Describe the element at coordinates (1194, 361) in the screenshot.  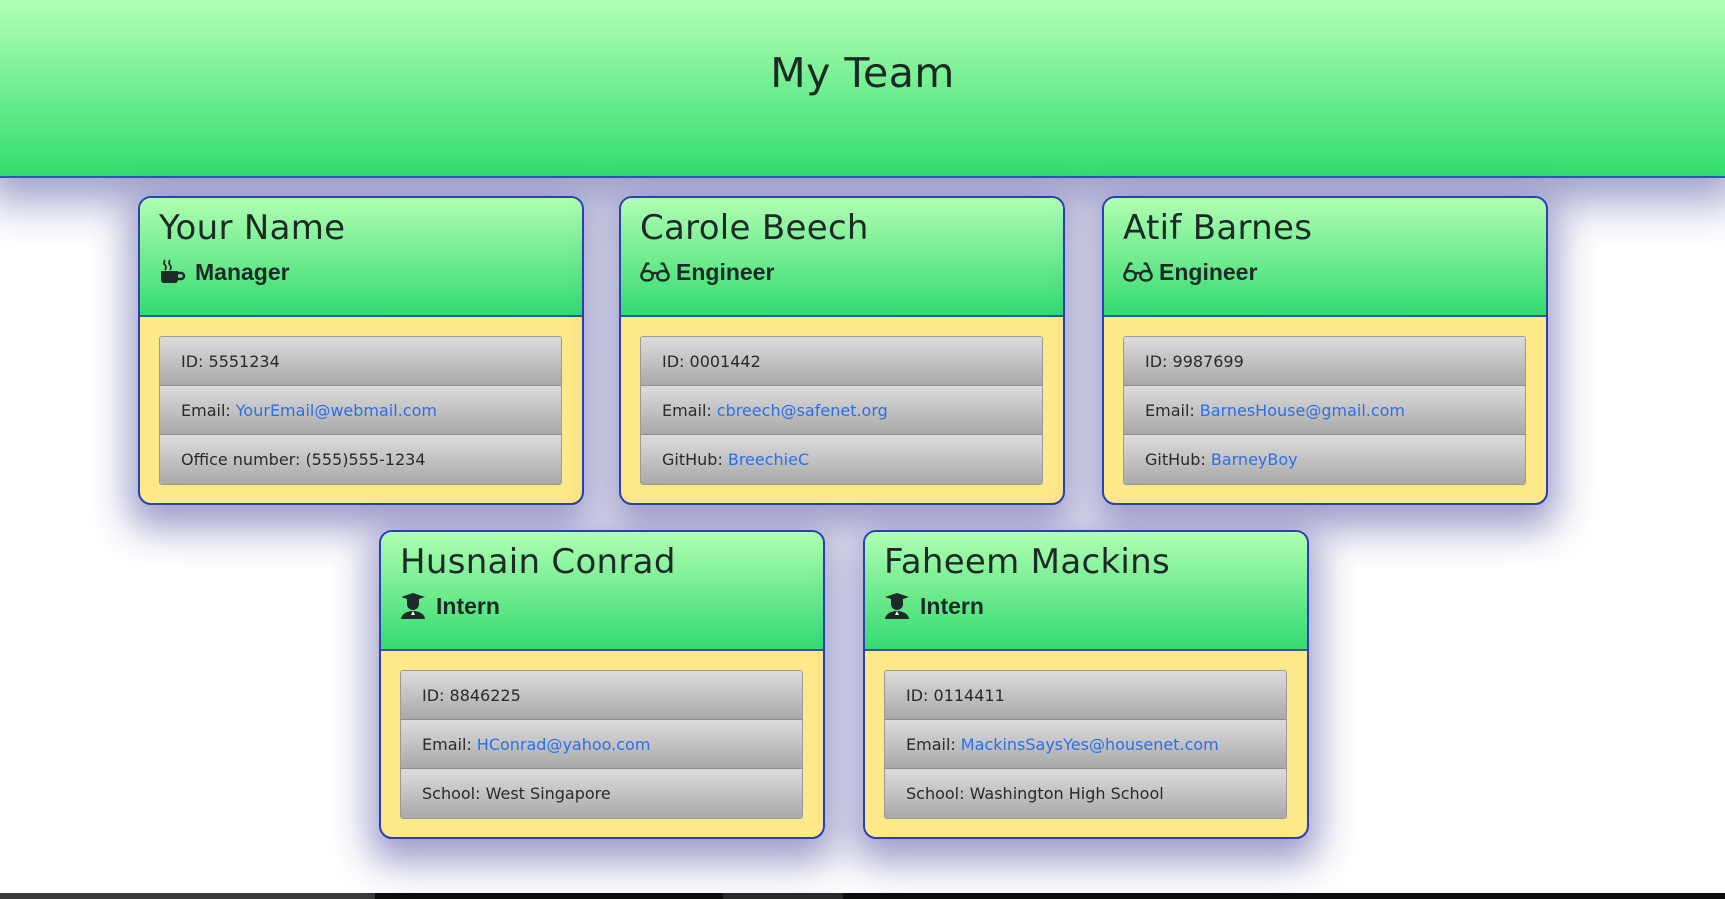
I see `id-text: ID: 9987699` at that location.